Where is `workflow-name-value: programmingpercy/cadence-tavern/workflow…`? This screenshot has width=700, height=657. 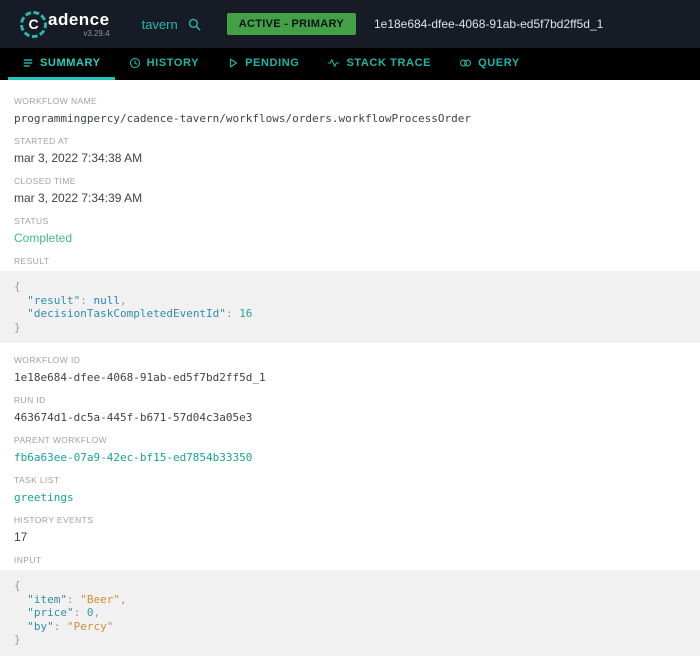 workflow-name-value: programmingpercy/cadence-tavern/workflow… is located at coordinates (242, 118).